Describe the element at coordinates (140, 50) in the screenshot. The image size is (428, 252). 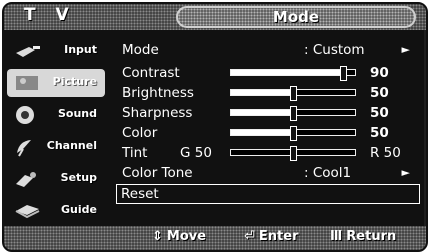
I see `mode-label: Mode` at that location.